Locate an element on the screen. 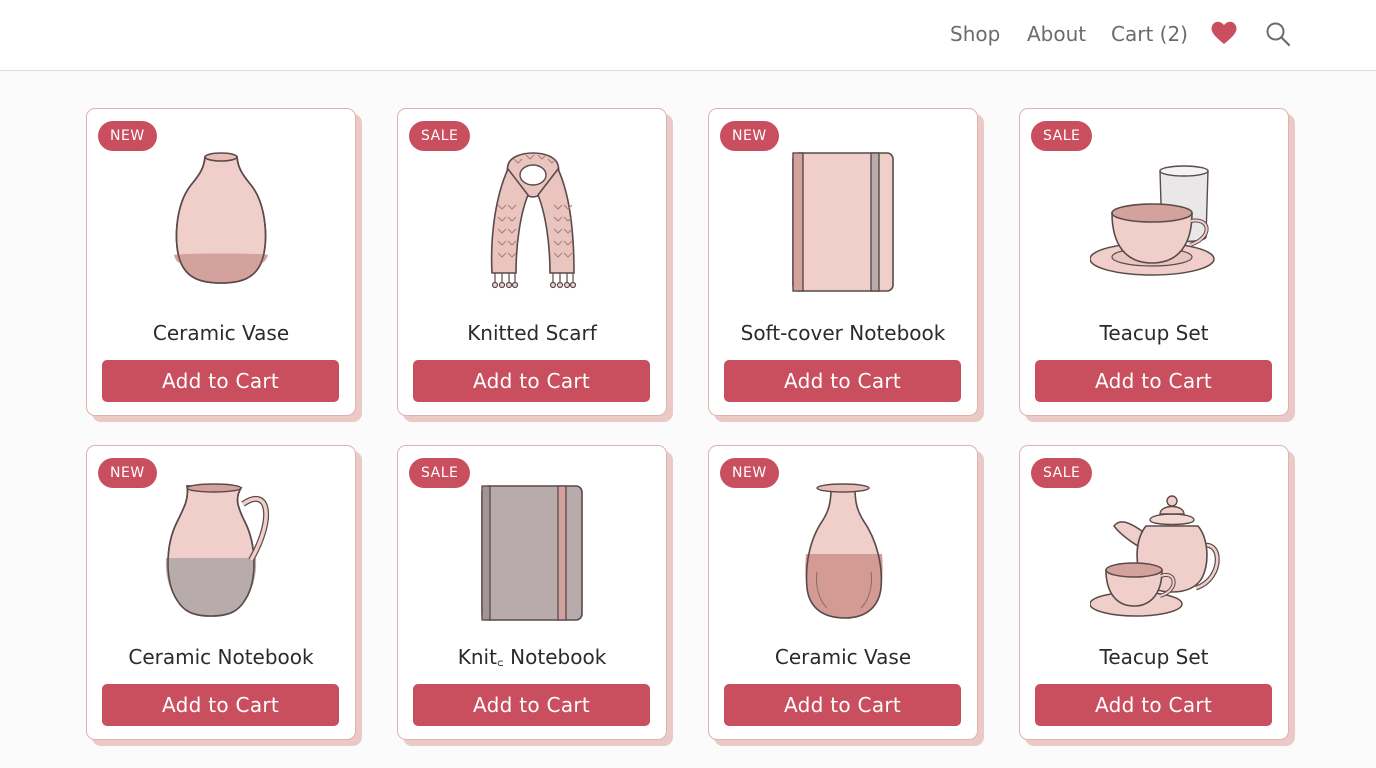  teacup-icon is located at coordinates (1152, 220).